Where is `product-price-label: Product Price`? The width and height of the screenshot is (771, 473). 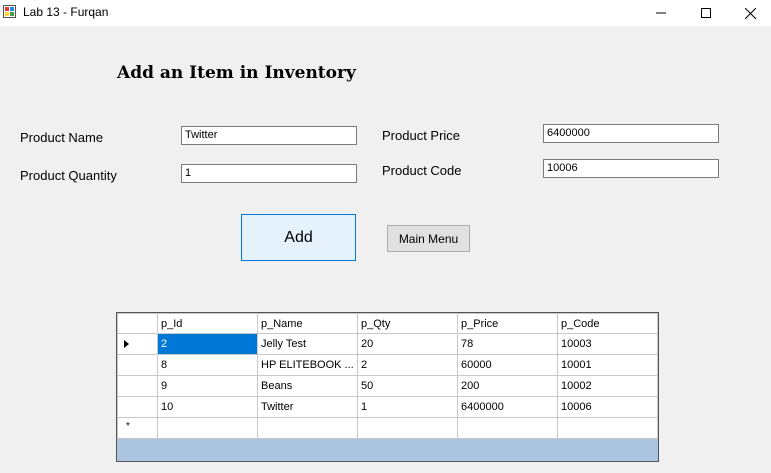
product-price-label: Product Price is located at coordinates (421, 135).